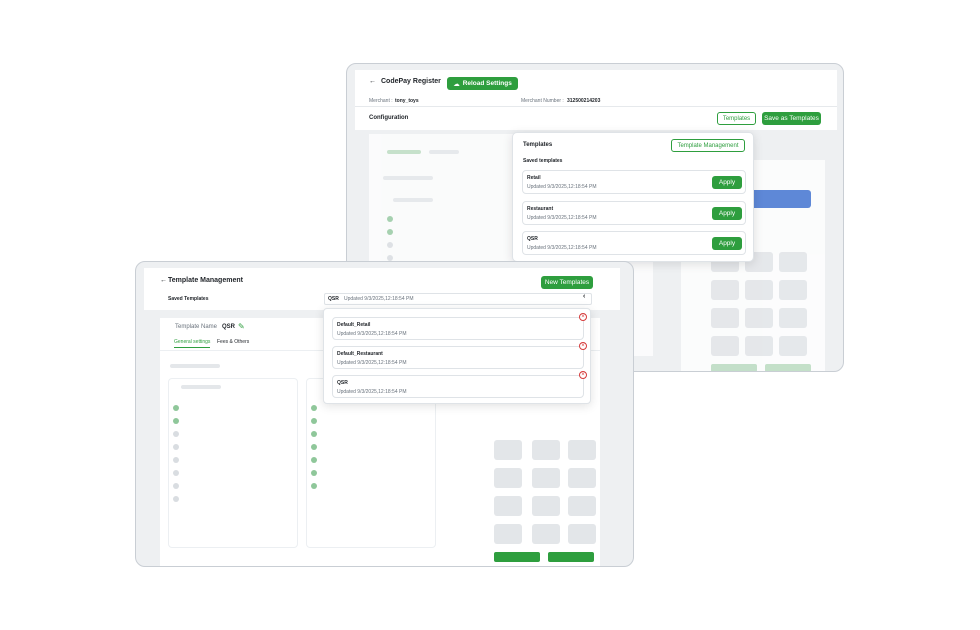 Image resolution: width=980 pixels, height=630 pixels. What do you see at coordinates (379, 299) in the screenshot?
I see `selected-template-updated: Updated 9/3/2025,12:18:54 PM` at bounding box center [379, 299].